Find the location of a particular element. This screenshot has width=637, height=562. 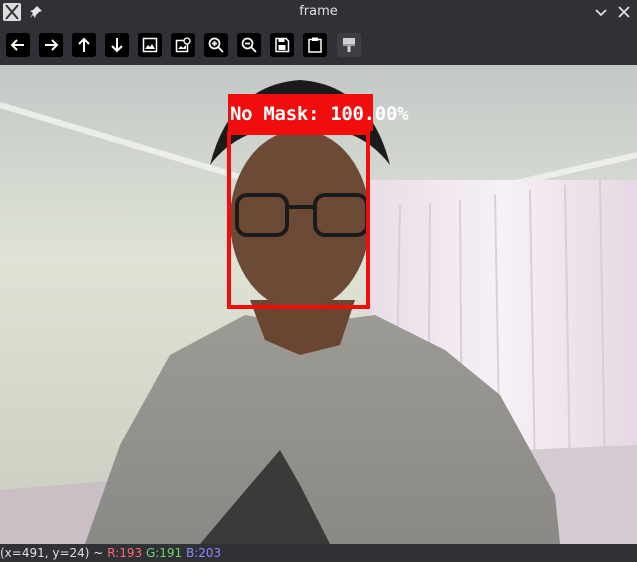

clipboard-icon is located at coordinates (315, 45).